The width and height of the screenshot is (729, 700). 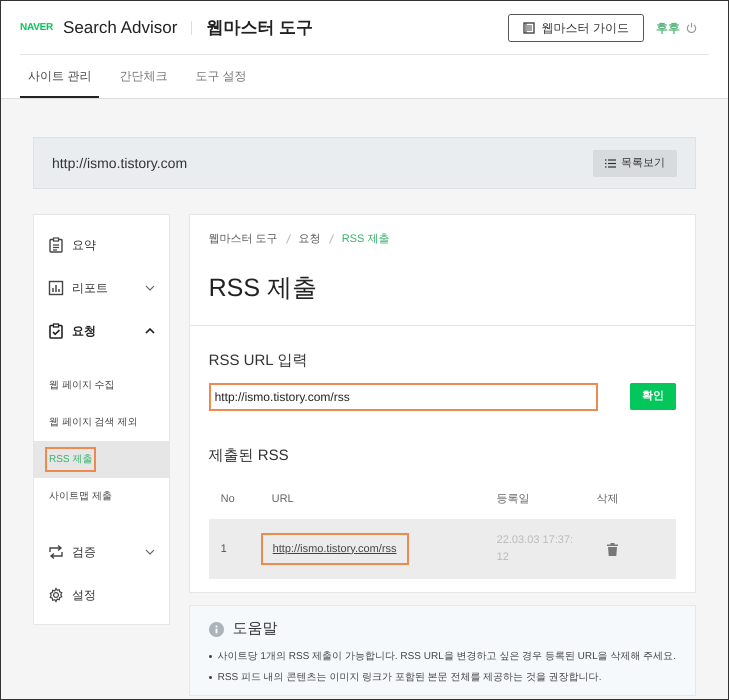 I want to click on page-title: RSS 제출, so click(x=263, y=288).